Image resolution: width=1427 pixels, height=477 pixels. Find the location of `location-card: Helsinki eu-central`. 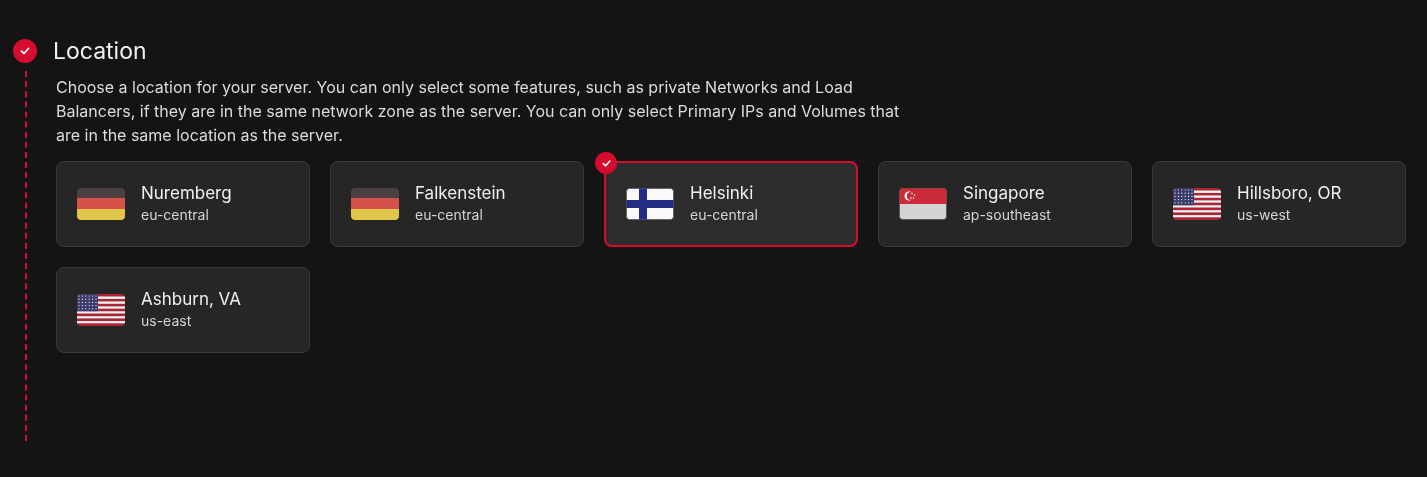

location-card: Helsinki eu-central is located at coordinates (731, 204).